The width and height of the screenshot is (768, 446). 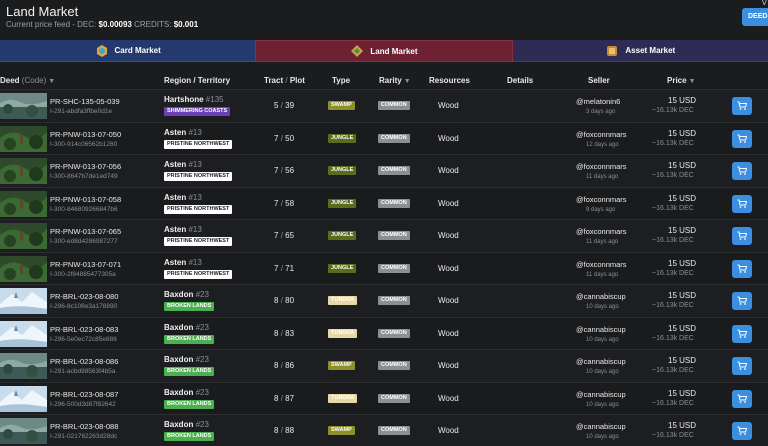 What do you see at coordinates (184, 99) in the screenshot?
I see `region-label: Hartshone` at bounding box center [184, 99].